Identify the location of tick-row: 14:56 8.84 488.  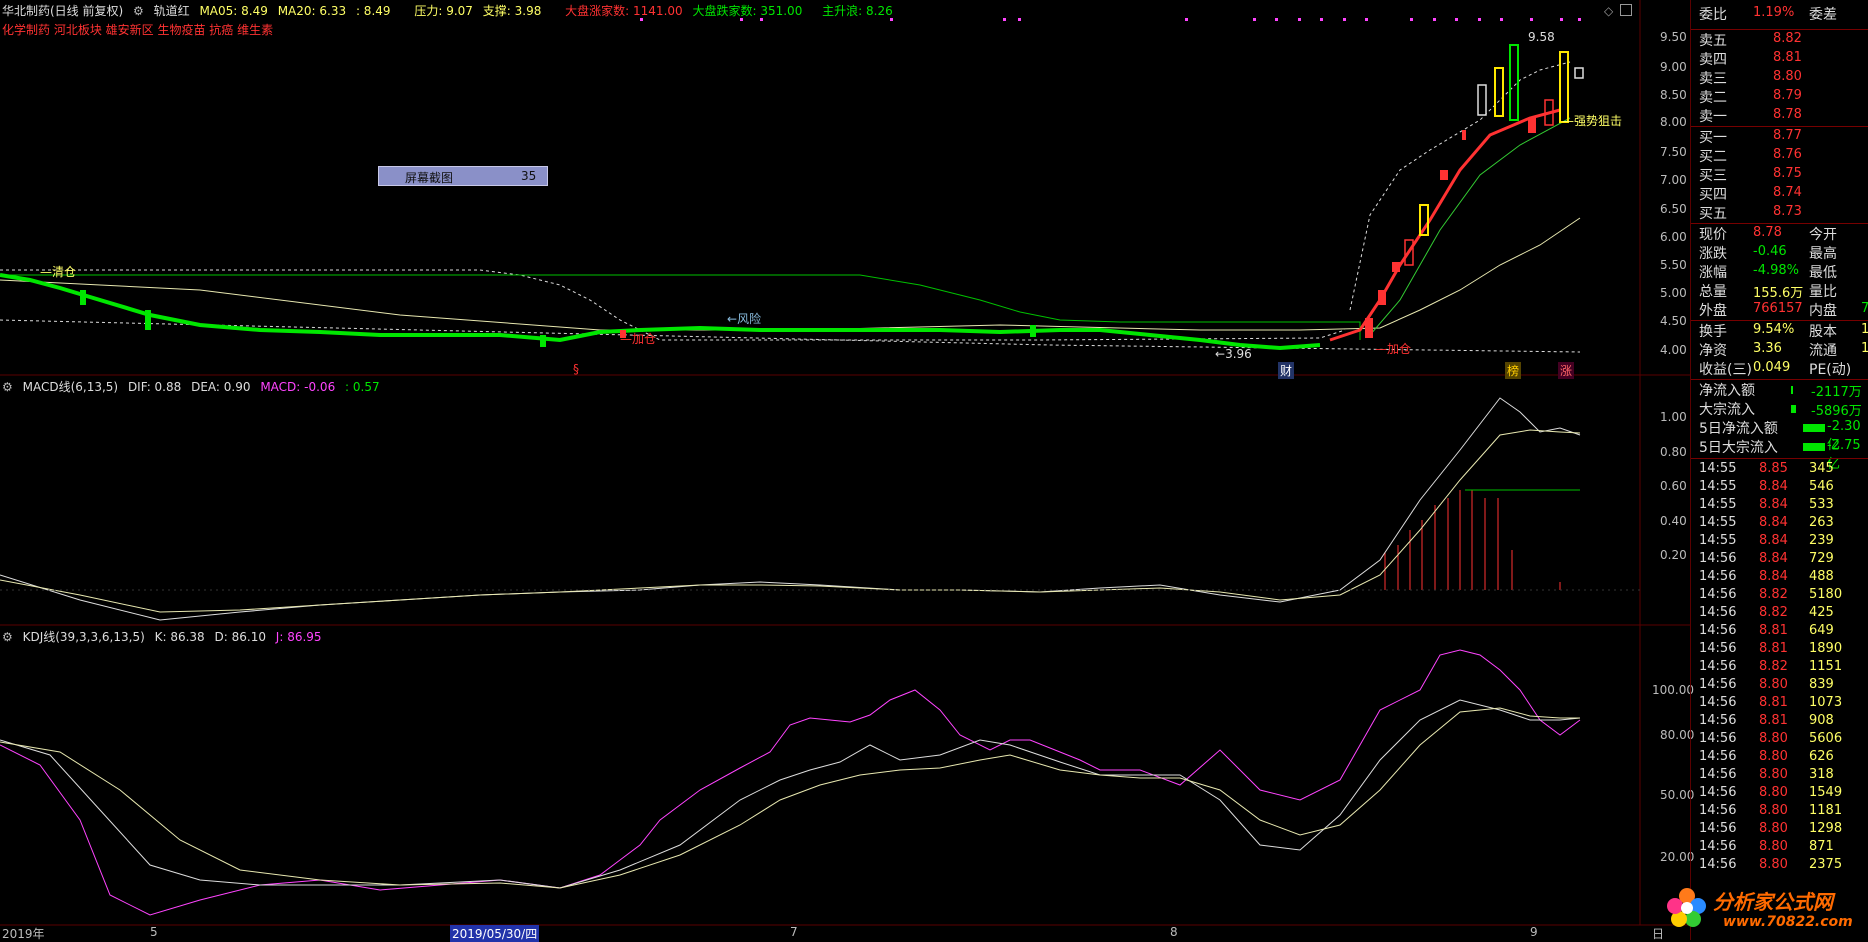
(1779, 577).